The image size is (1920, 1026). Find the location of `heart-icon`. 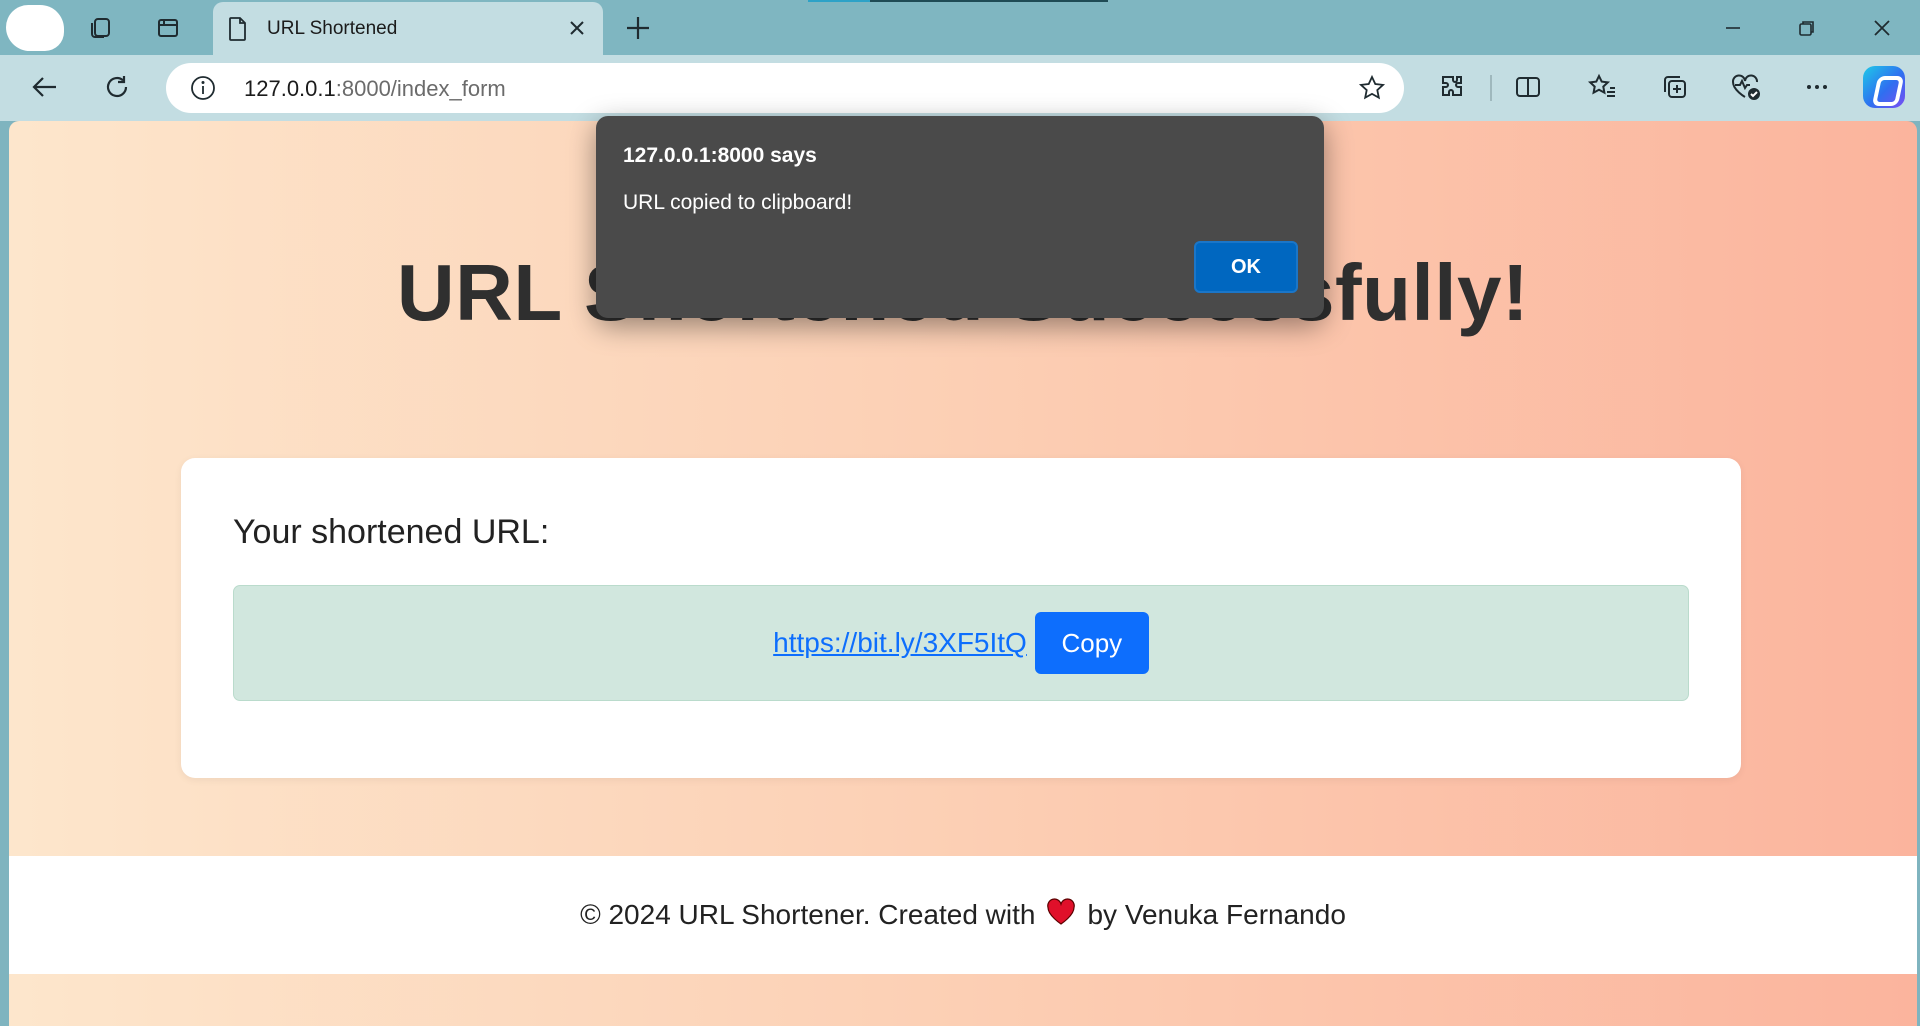

heart-icon is located at coordinates (1061, 915).